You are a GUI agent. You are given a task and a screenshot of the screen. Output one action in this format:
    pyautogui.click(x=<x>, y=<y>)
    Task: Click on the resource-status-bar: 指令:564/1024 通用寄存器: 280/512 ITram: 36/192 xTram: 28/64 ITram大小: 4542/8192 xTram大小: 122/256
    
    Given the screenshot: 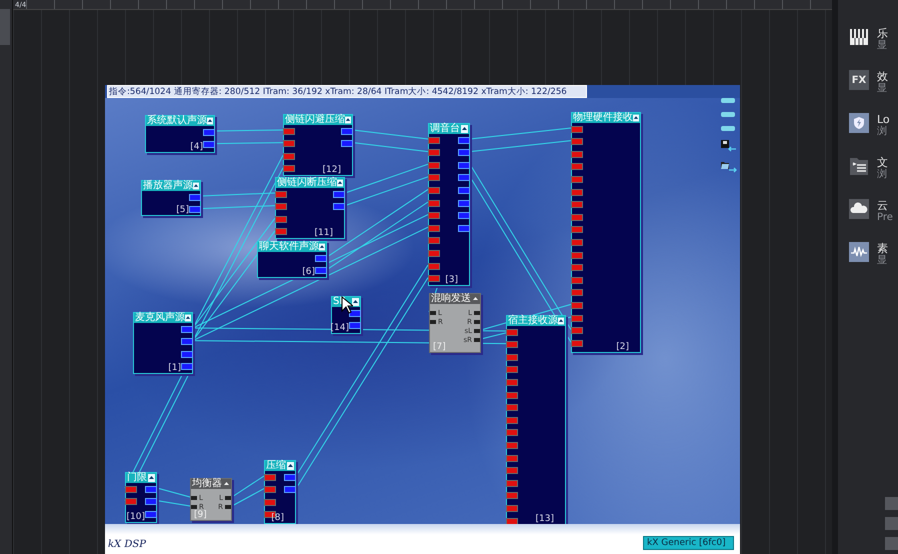 What is the action you would take?
    pyautogui.click(x=347, y=91)
    